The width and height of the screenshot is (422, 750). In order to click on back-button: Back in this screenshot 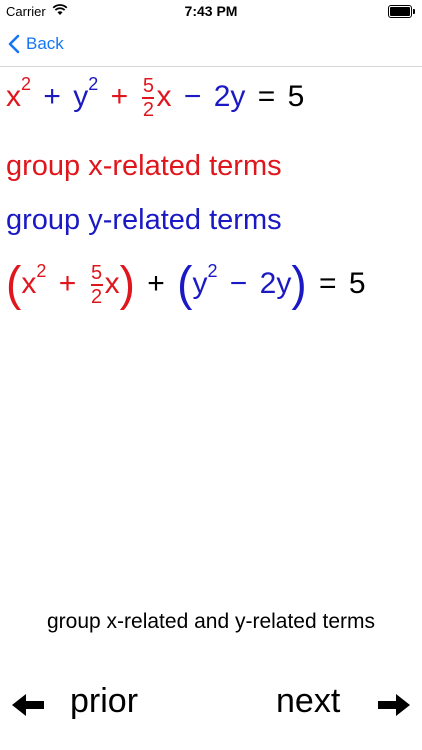, I will do `click(36, 44)`.